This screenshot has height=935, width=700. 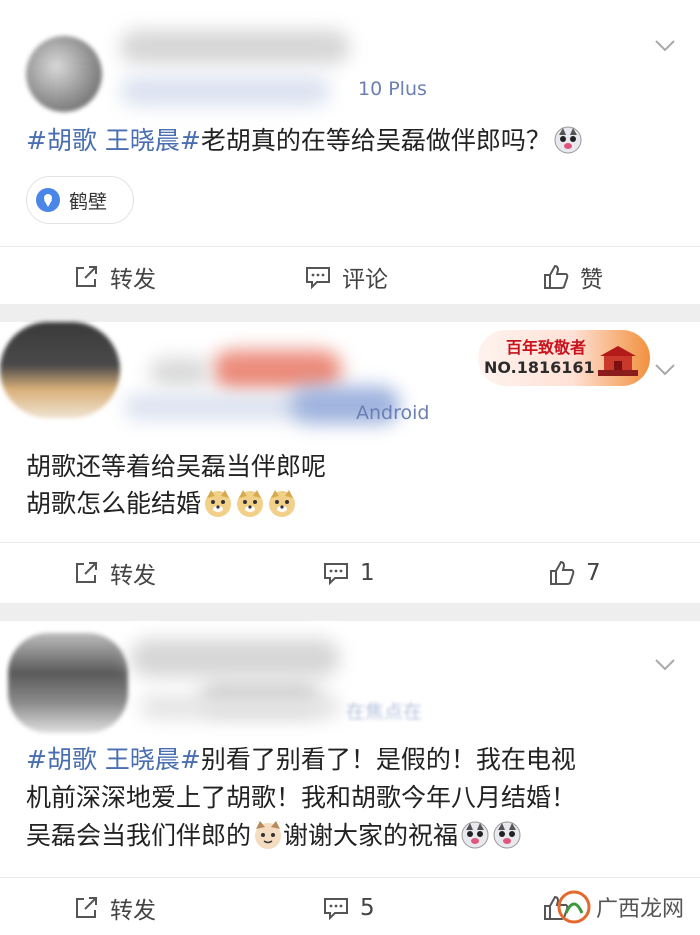 I want to click on site-watermark: 广西龙网, so click(x=620, y=907).